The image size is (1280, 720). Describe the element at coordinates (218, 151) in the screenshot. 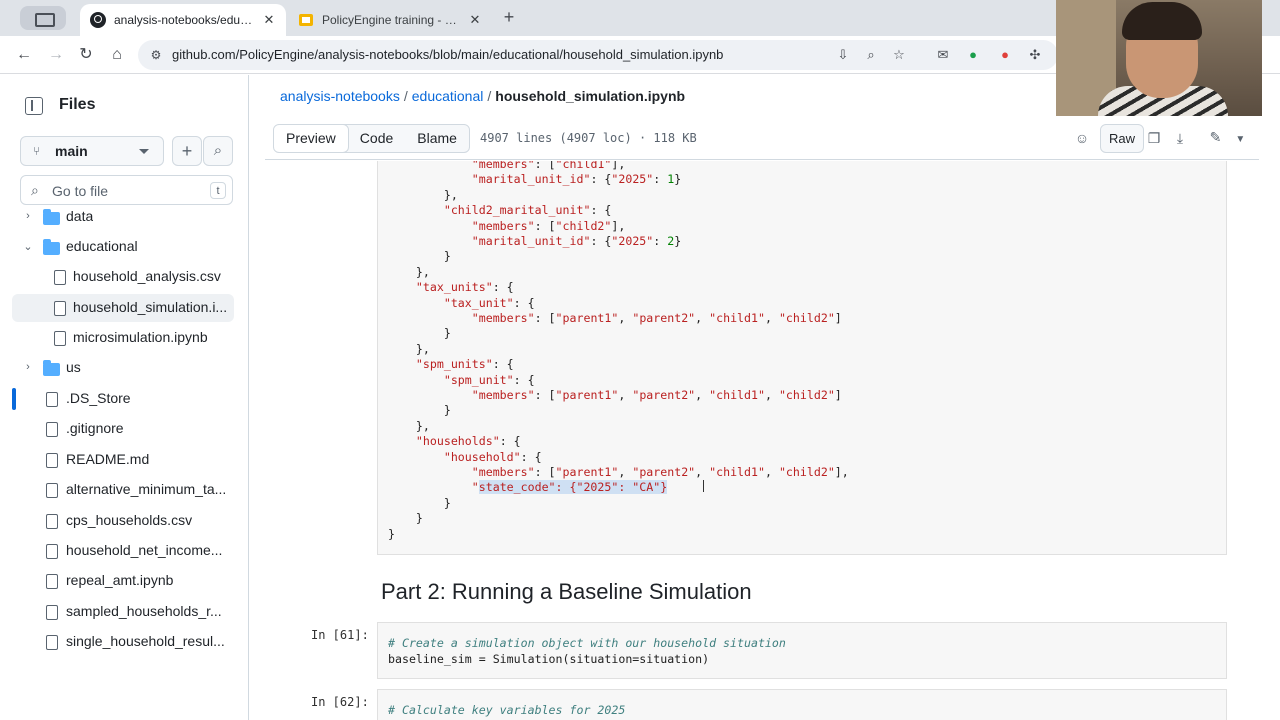

I see `search-icon: ⌕` at that location.